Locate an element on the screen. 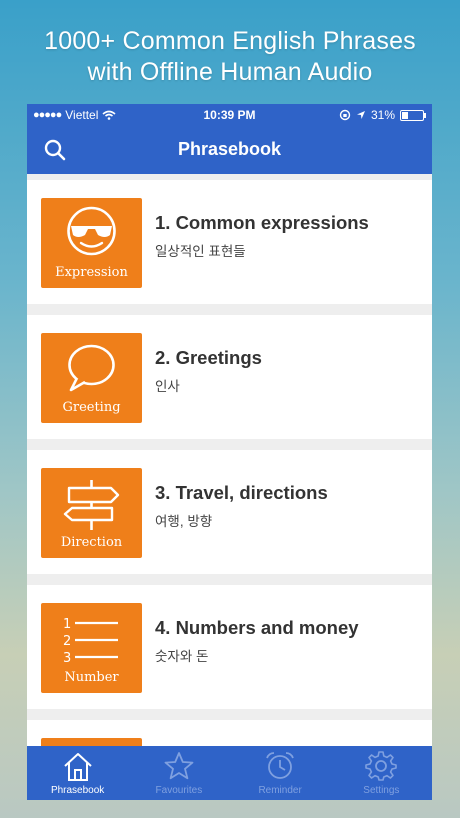  category-tile: Greeting is located at coordinates (91, 378).